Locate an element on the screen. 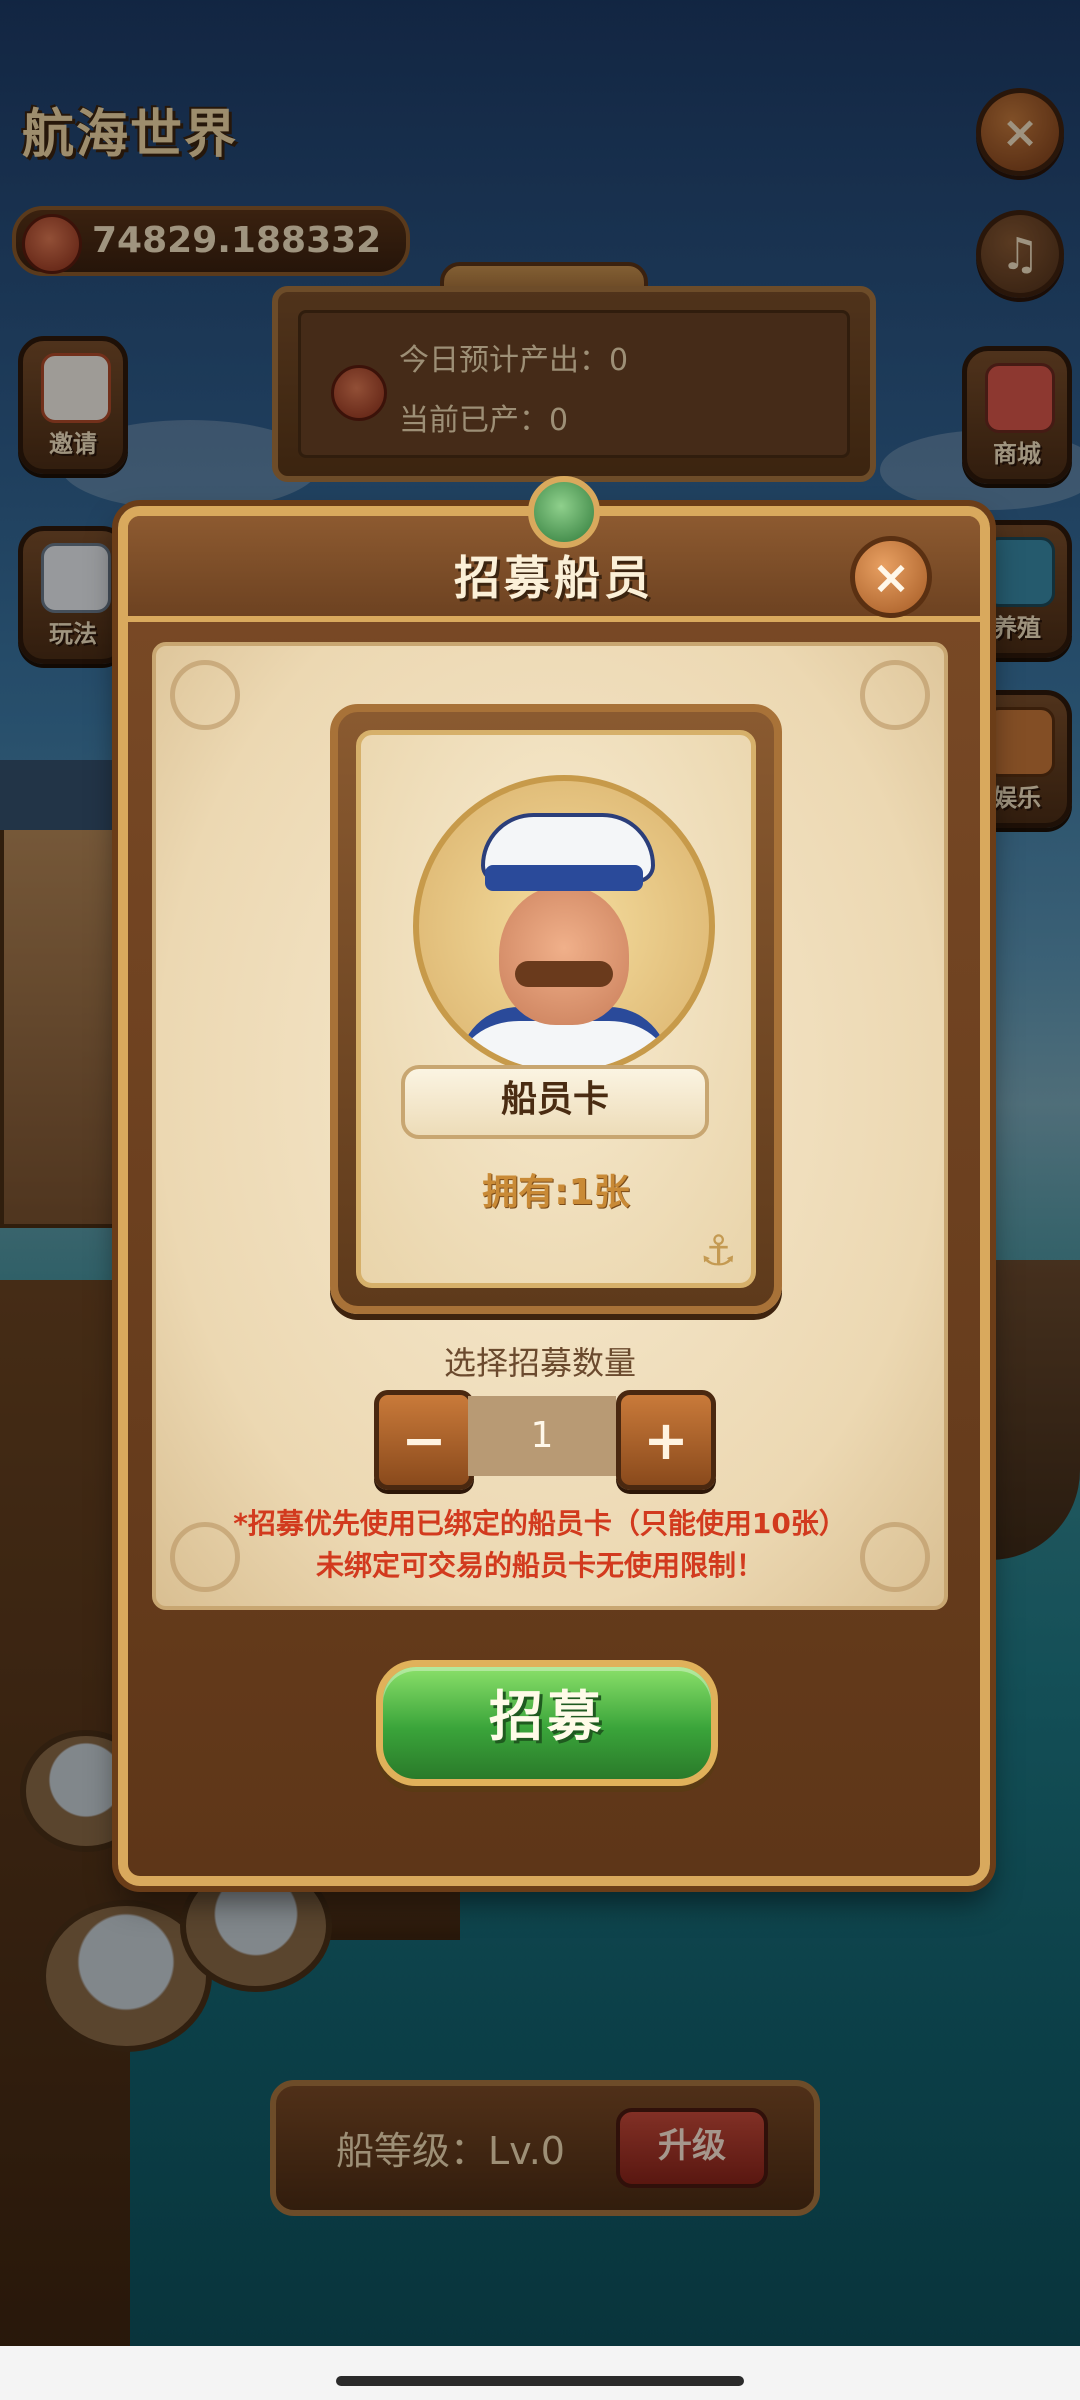 This screenshot has height=2400, width=1080. minus-icon: − is located at coordinates (424, 1440).